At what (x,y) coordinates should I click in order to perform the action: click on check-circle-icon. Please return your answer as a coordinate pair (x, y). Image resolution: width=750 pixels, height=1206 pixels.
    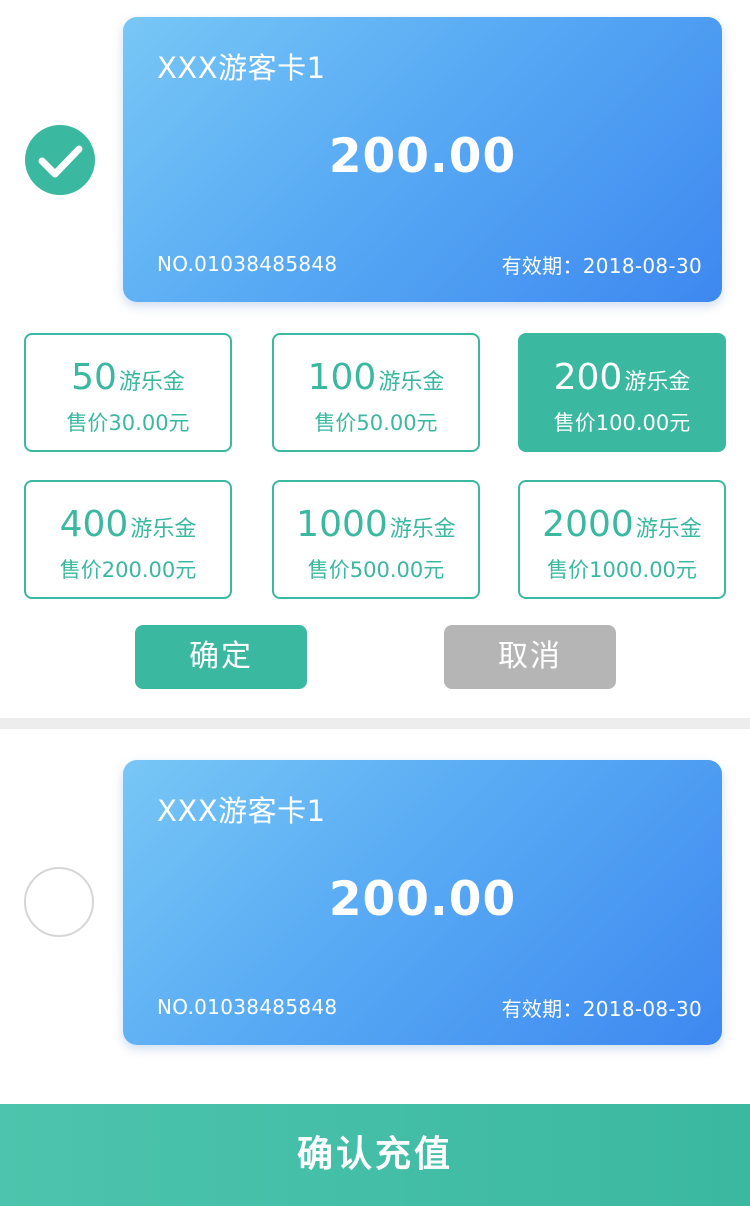
    Looking at the image, I should click on (60, 161).